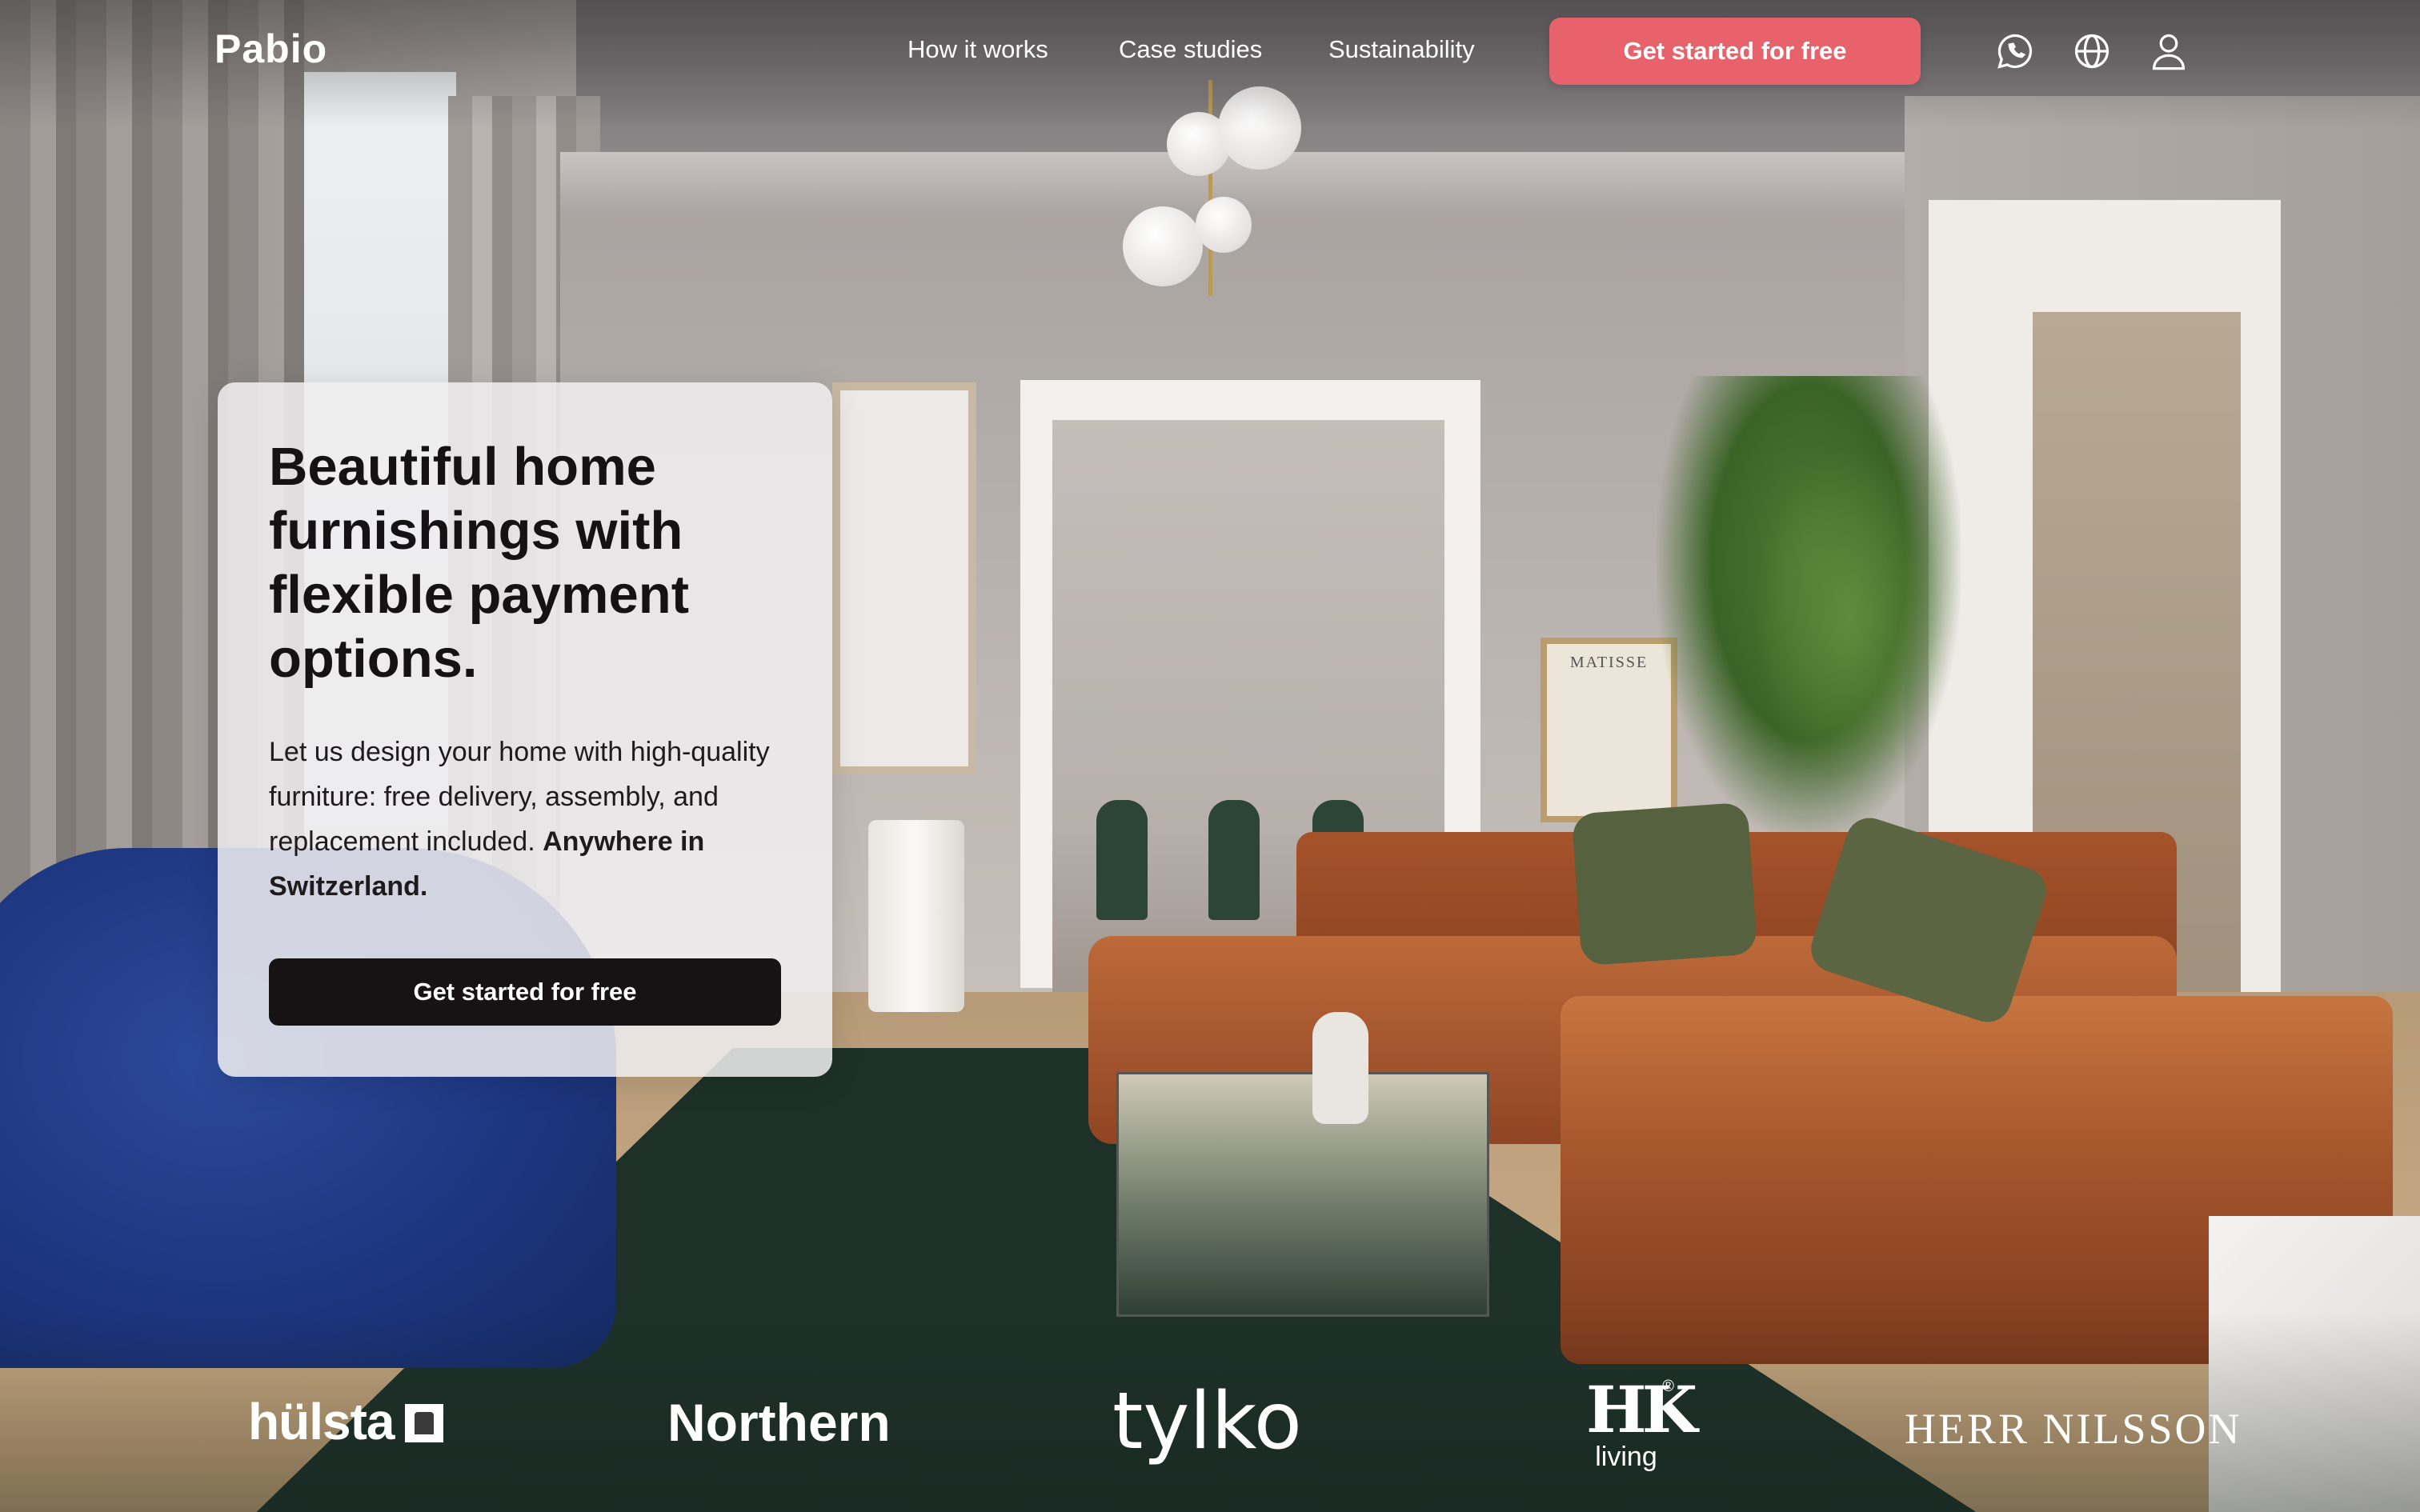 The width and height of the screenshot is (2420, 1512). I want to click on nav-get-started-button: Get started for free, so click(1735, 51).